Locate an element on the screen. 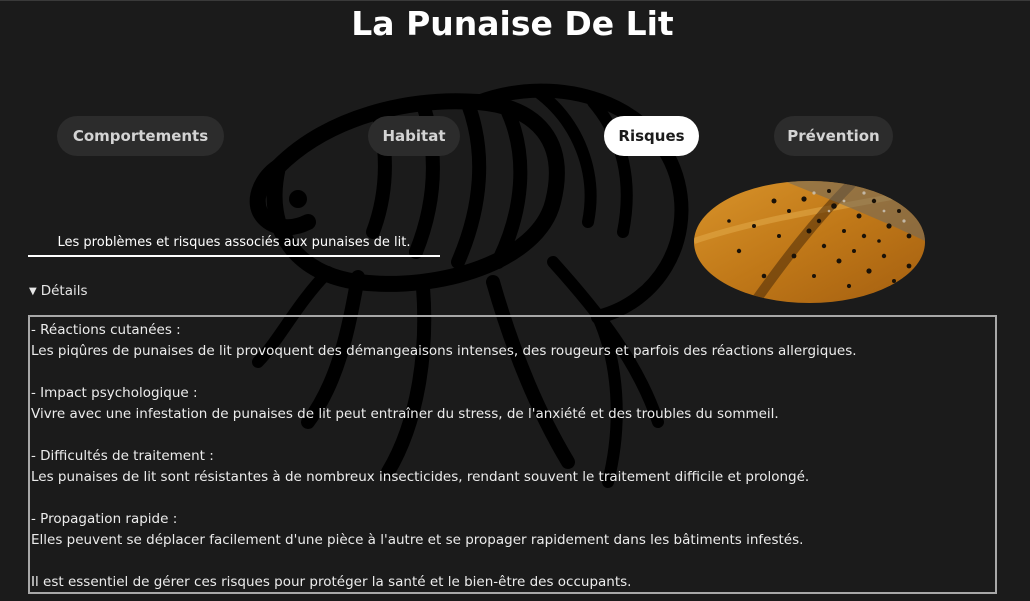  psych-title: - Impact psychologique : is located at coordinates (114, 393).